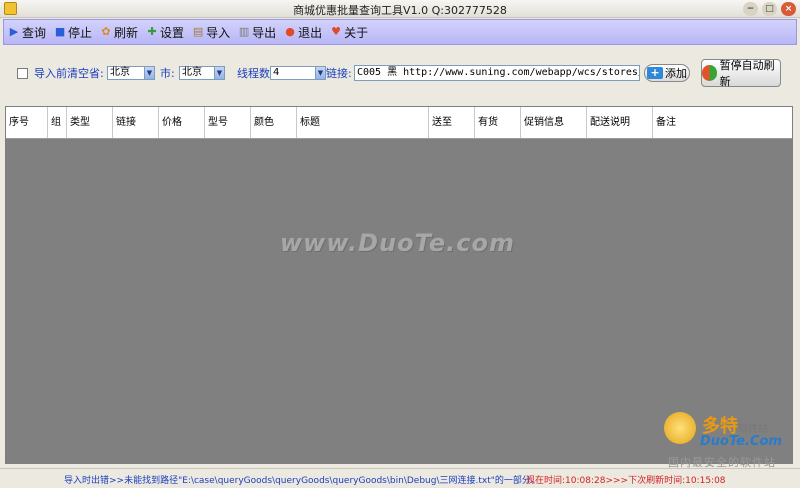 Image resolution: width=800 pixels, height=488 pixels. I want to click on column-header: 类型, so click(90, 122).